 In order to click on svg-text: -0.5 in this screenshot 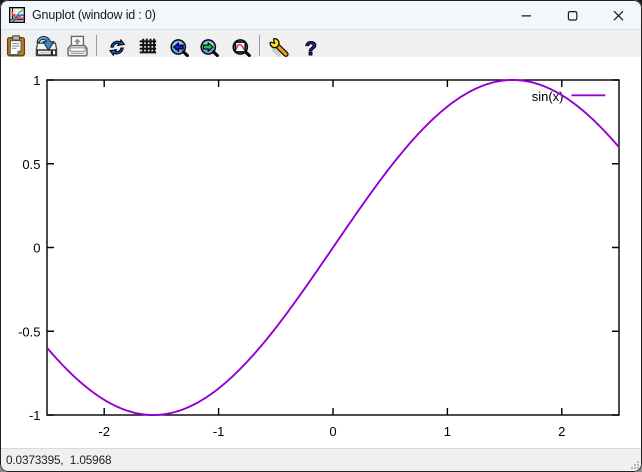, I will do `click(29, 332)`.